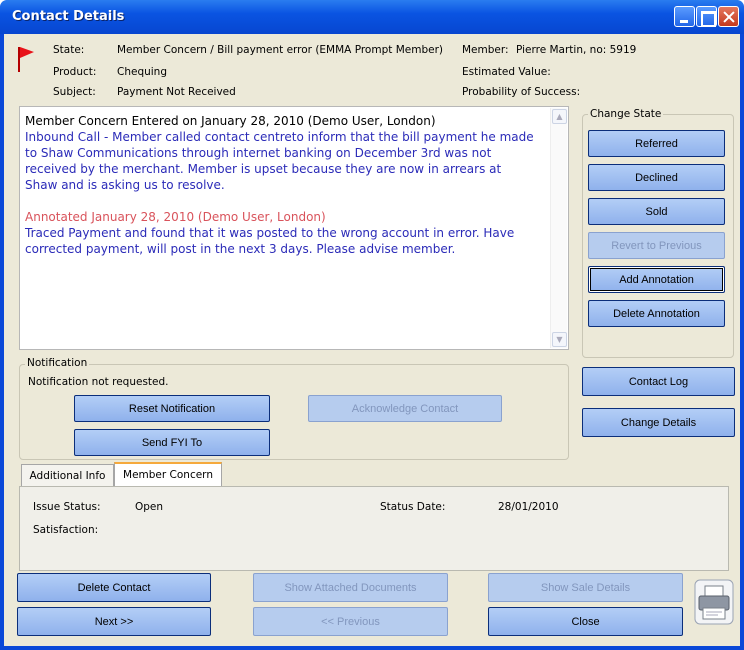 The image size is (744, 650). Describe the element at coordinates (350, 621) in the screenshot. I see `previous-button: << Previous` at that location.